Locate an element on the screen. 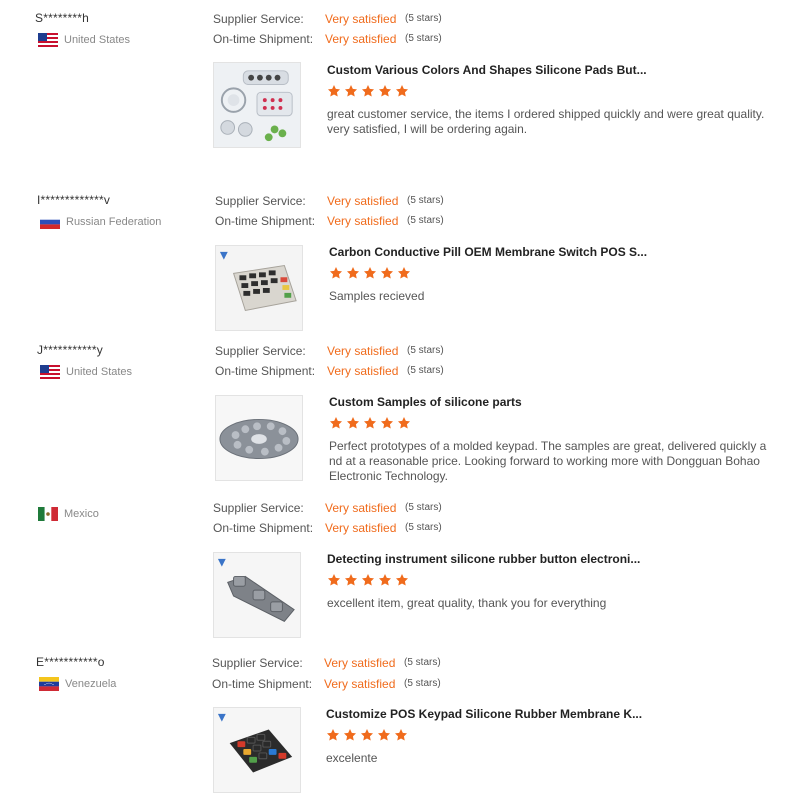 The image size is (800, 800). colored-keypad-image is located at coordinates (257, 750).